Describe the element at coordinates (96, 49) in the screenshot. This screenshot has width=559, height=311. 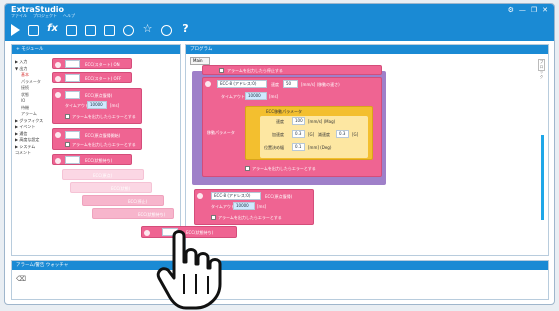
I see `module-panel-header: + モジュール` at that location.